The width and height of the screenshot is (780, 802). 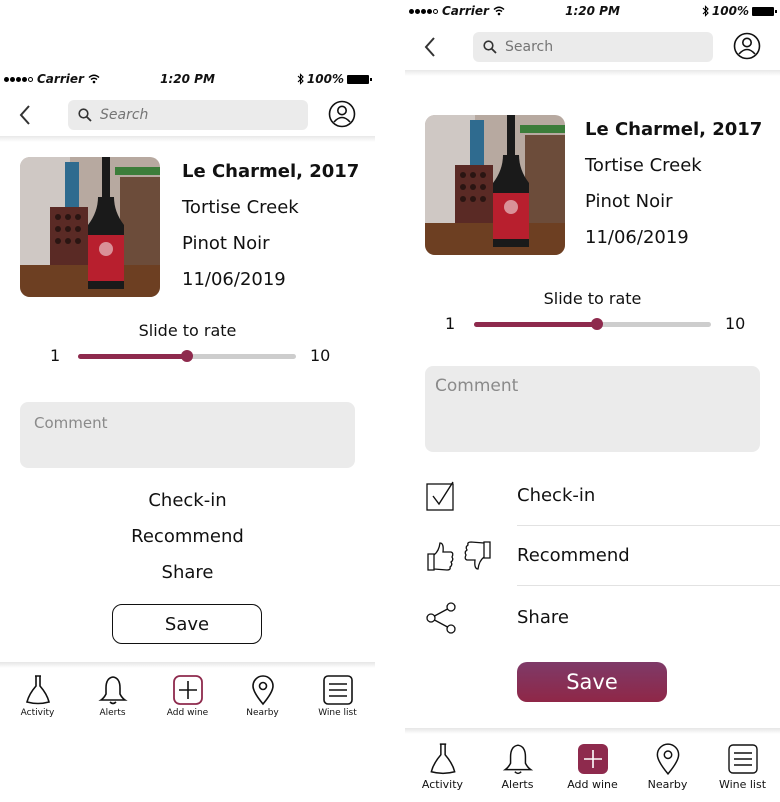 I want to click on checkin-row: Check-in, so click(x=602, y=496).